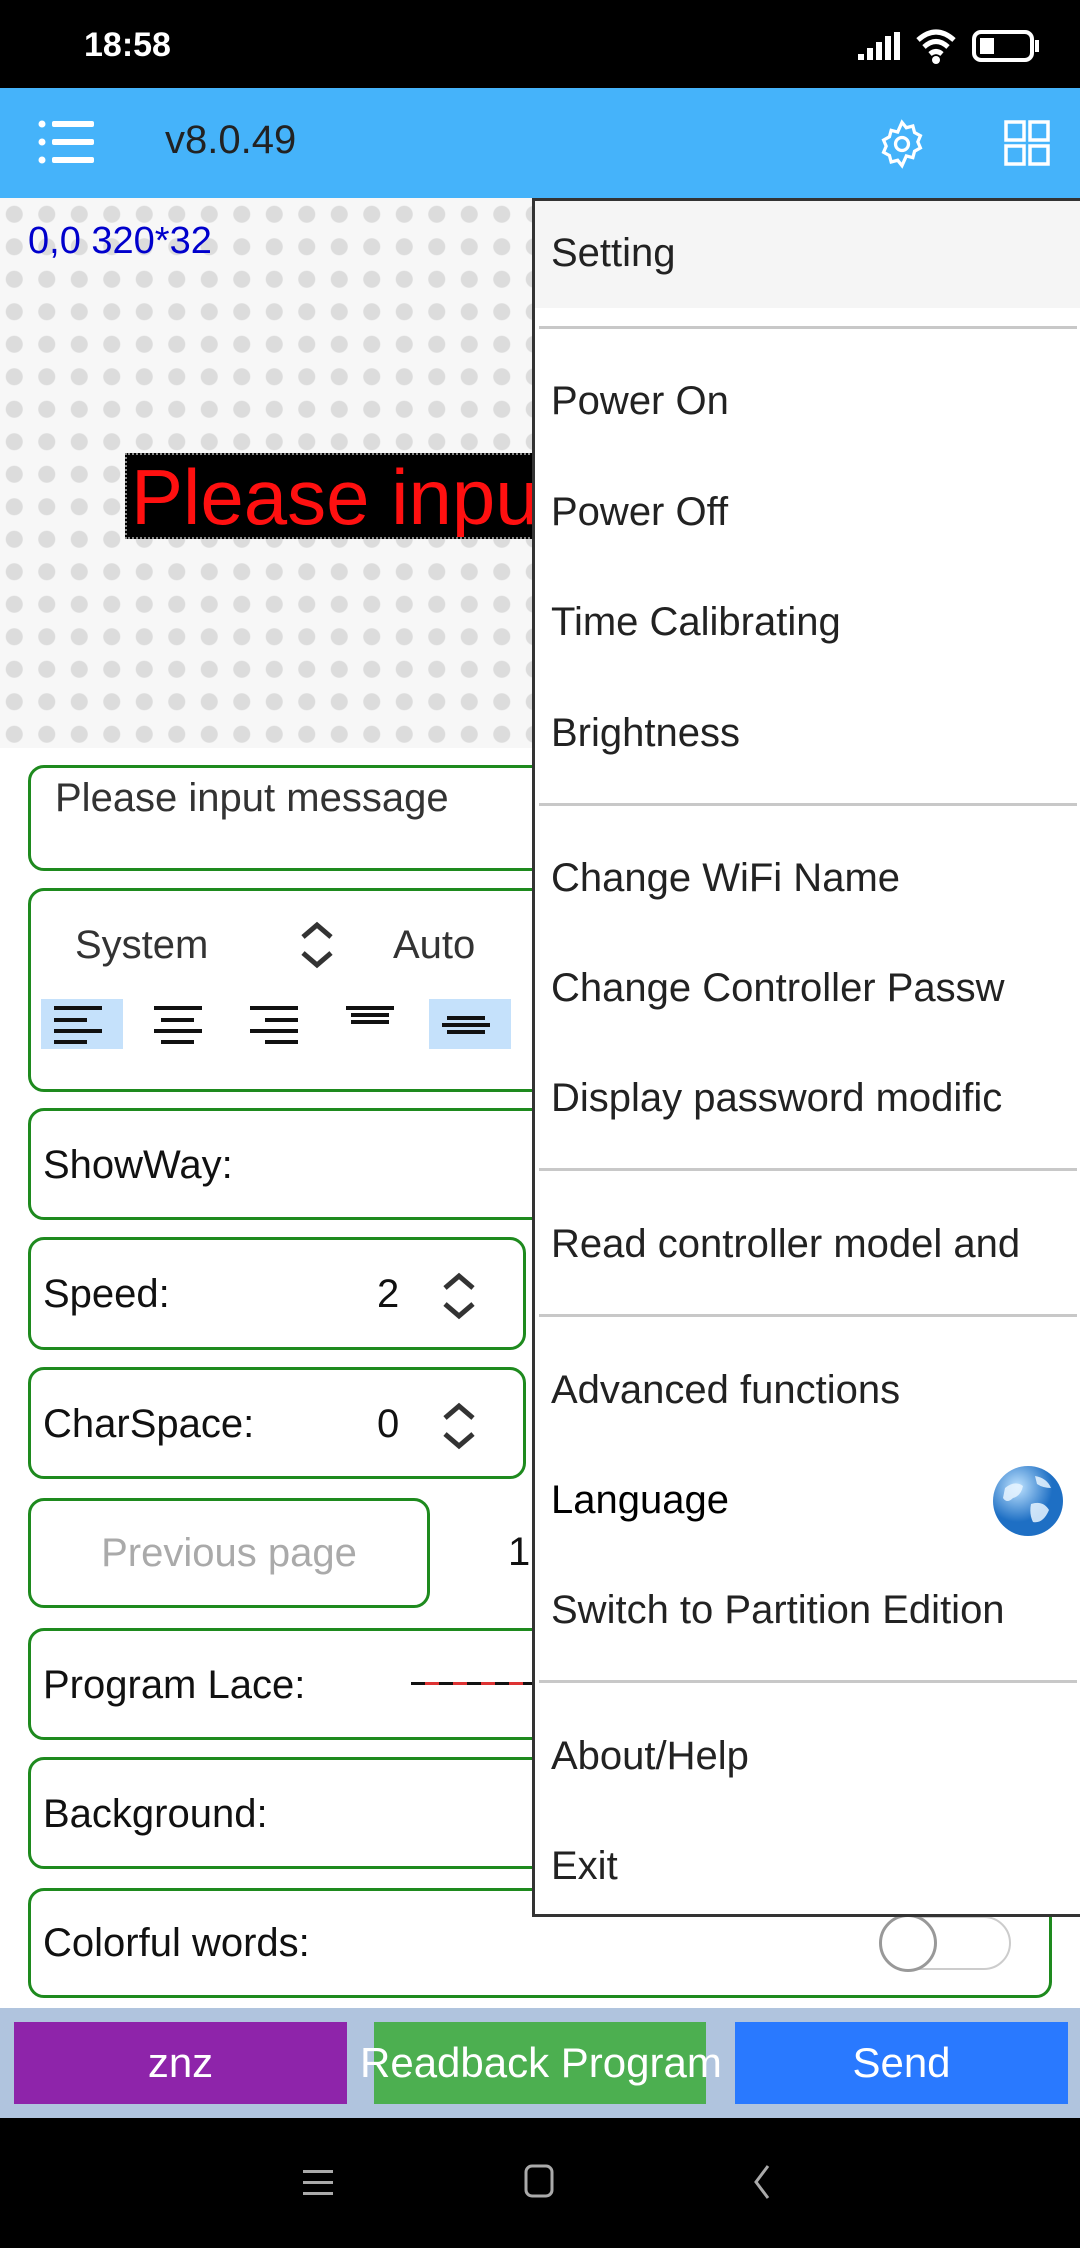 This screenshot has width=1080, height=2248. Describe the element at coordinates (127, 45) in the screenshot. I see `status-time: 18:58` at that location.